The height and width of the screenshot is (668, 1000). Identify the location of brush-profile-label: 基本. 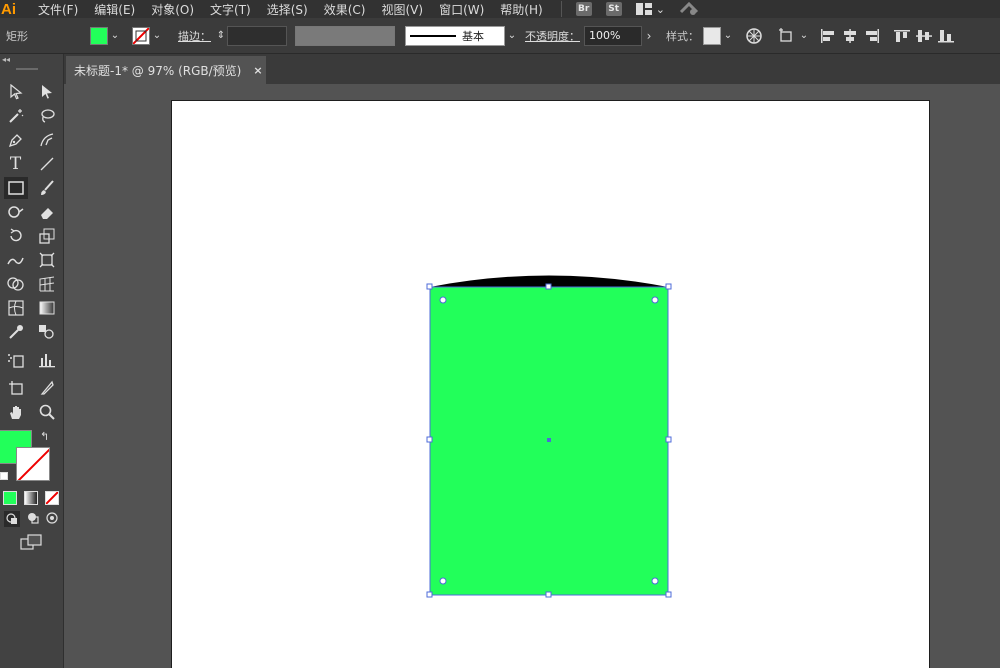
(473, 36).